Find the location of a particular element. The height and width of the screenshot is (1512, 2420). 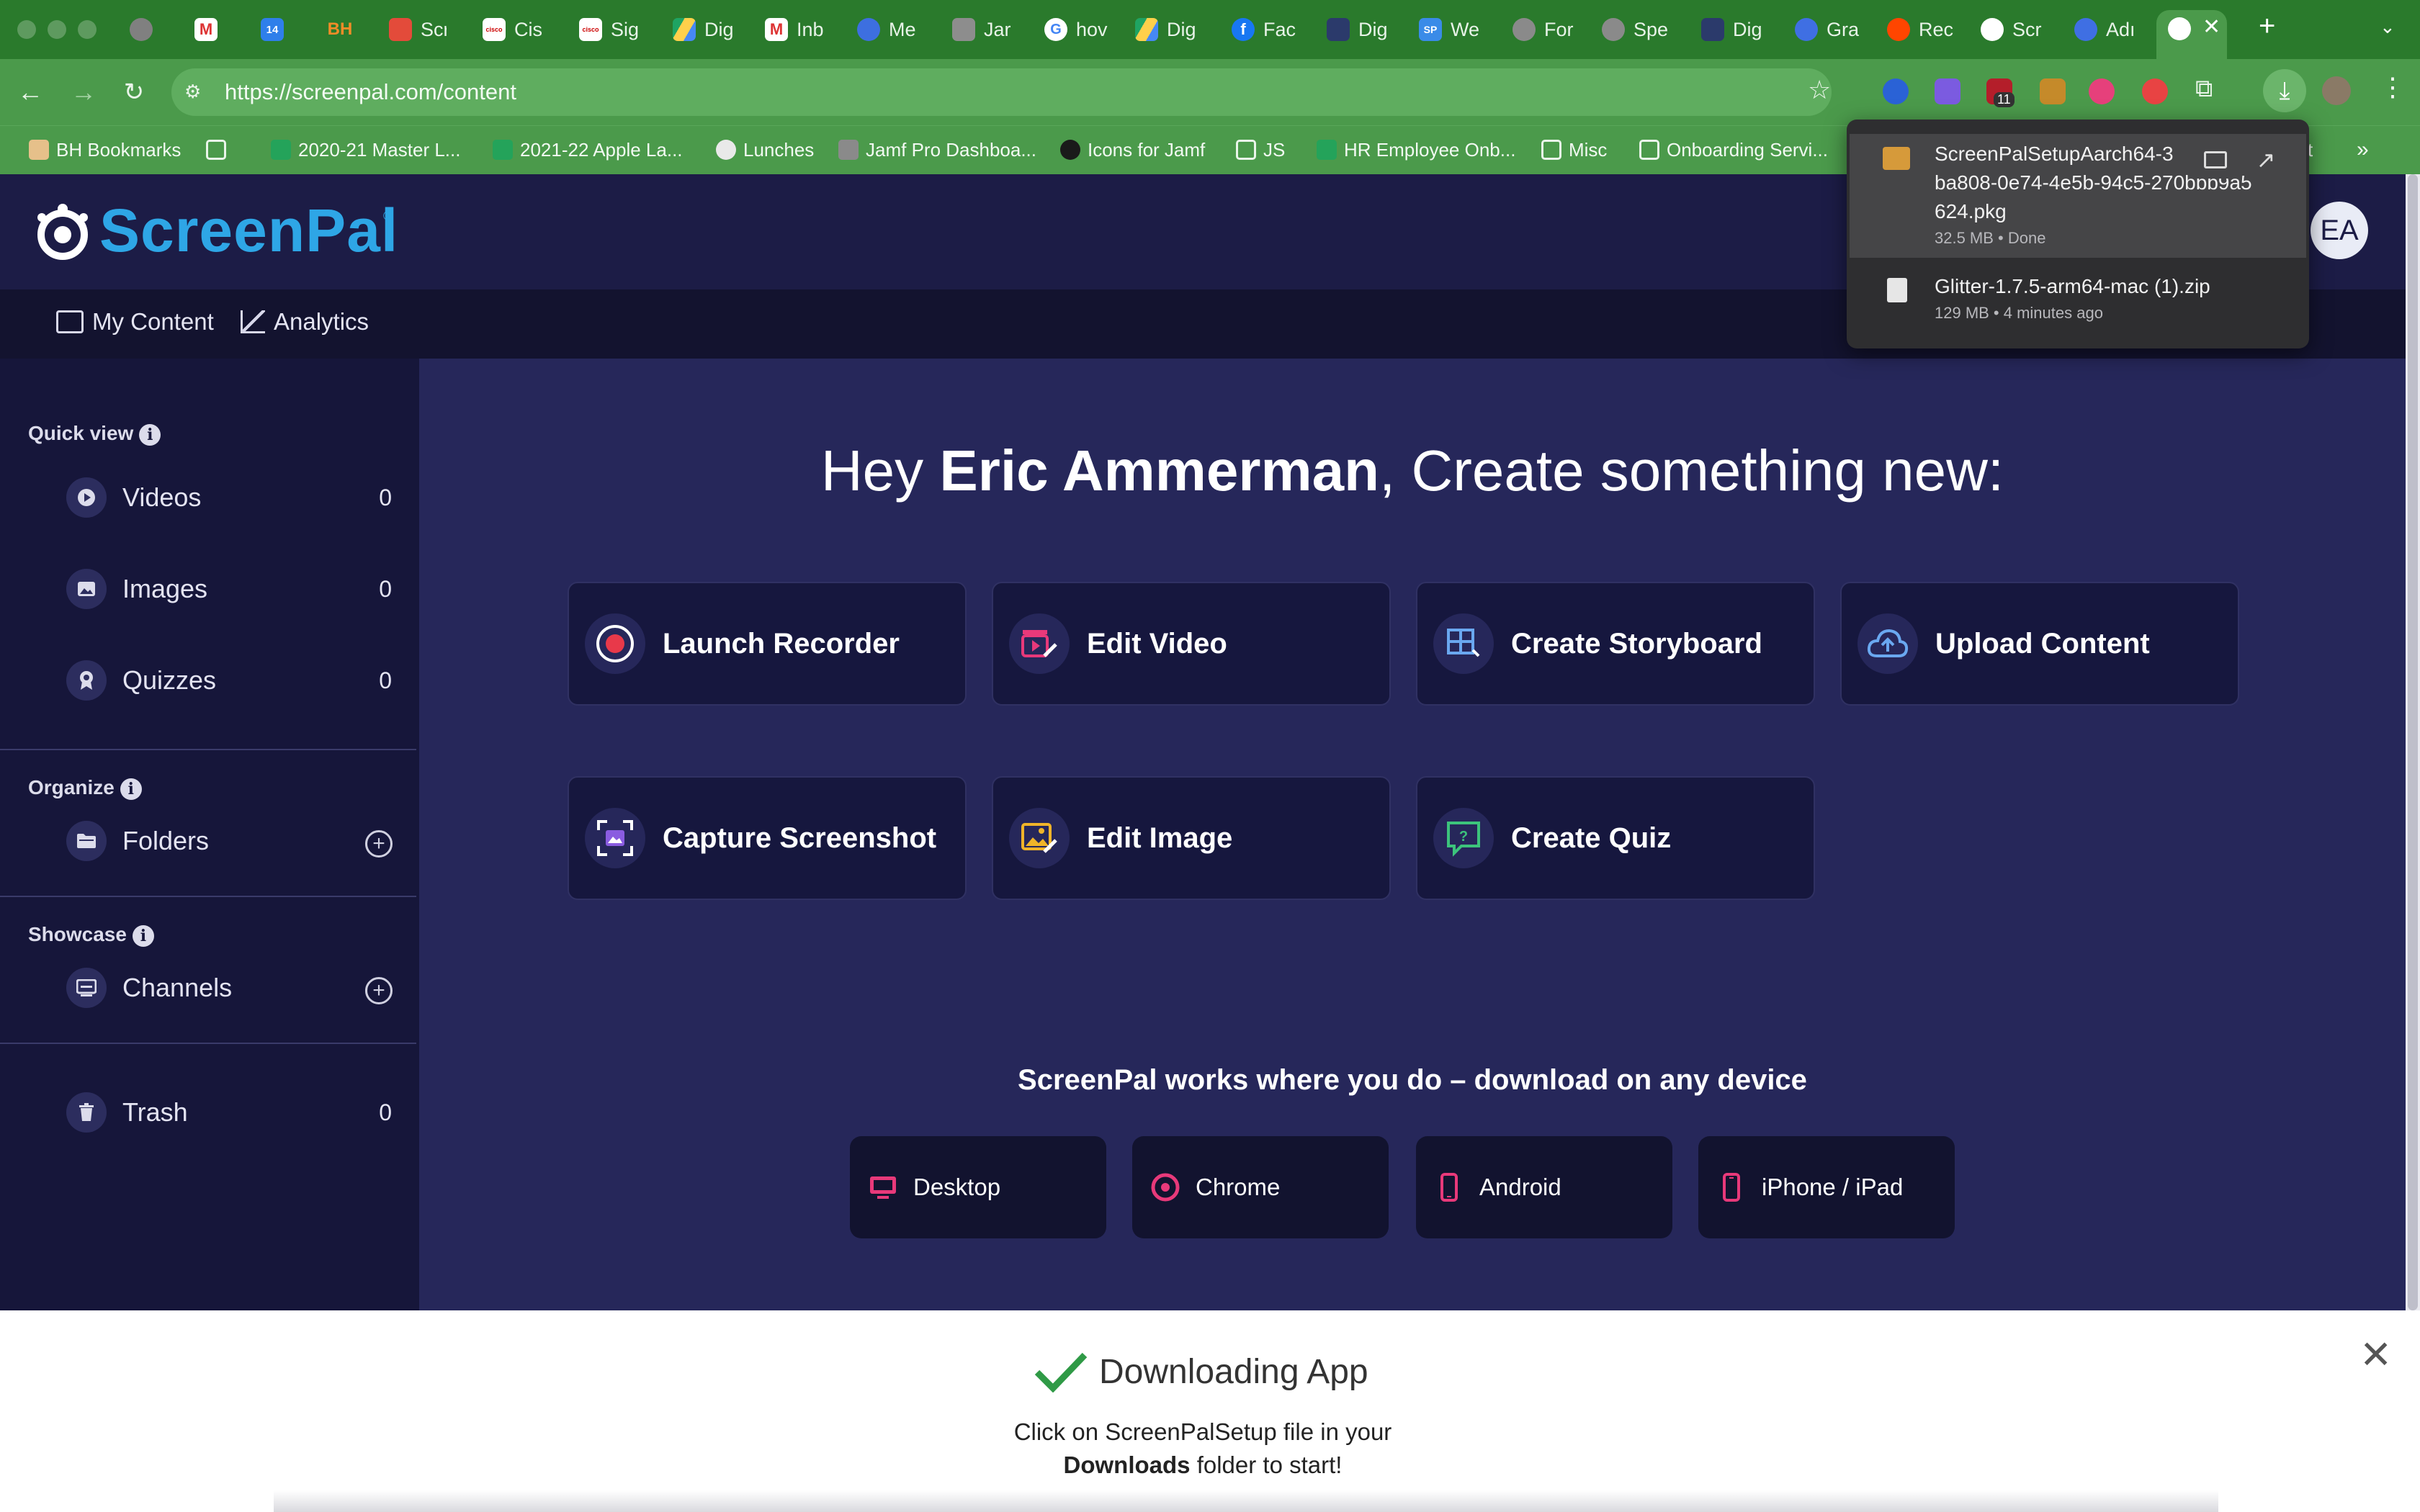

bookmark-star-icon: ☆ is located at coordinates (1820, 90).